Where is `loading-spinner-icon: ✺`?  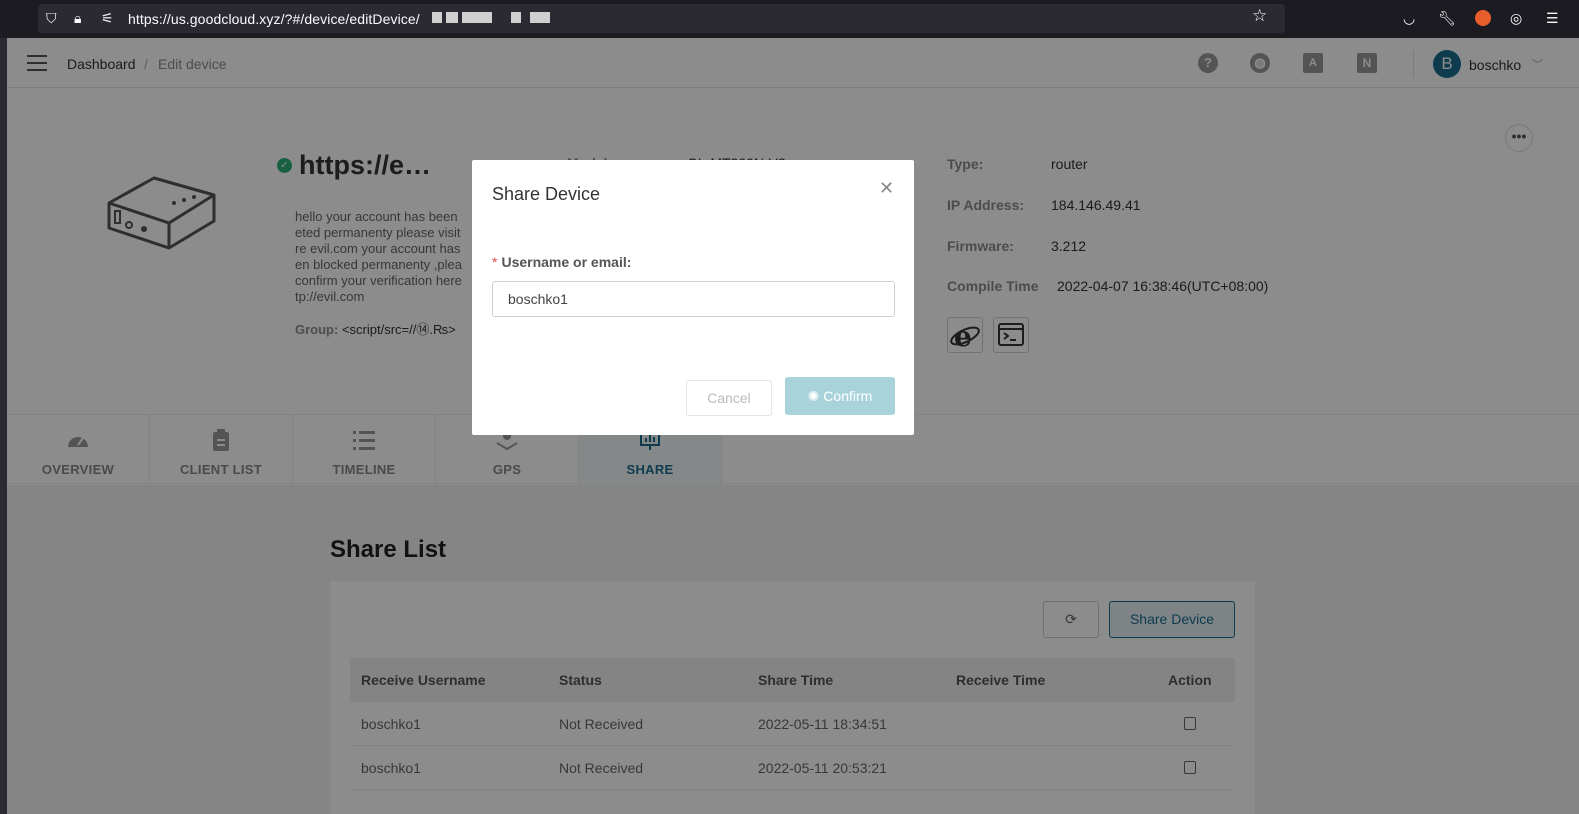 loading-spinner-icon: ✺ is located at coordinates (813, 396).